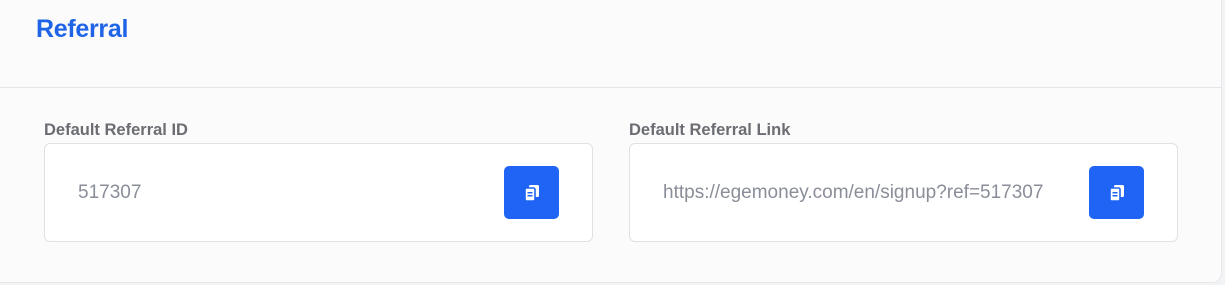 This screenshot has height=285, width=1225. I want to click on referral-id-label: Default Referral ID, so click(116, 130).